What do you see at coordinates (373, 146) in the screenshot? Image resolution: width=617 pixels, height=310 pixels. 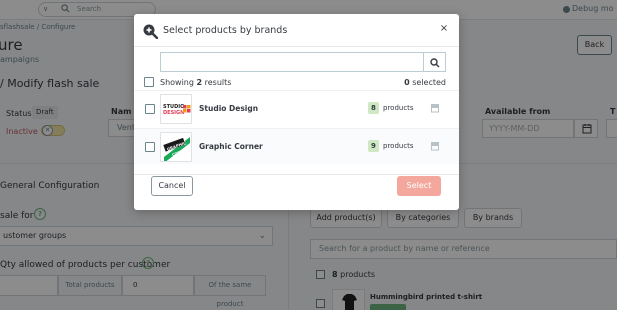 I see `product-count-badge: 9` at bounding box center [373, 146].